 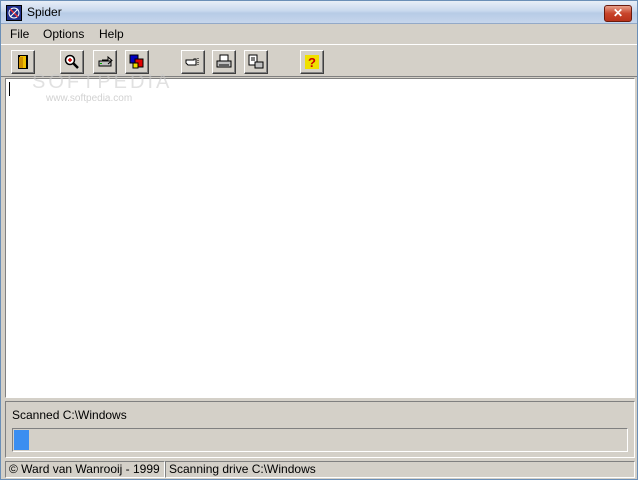 What do you see at coordinates (85, 469) in the screenshot?
I see `copyright-panel: © Ward van Wanrooij - 1999` at bounding box center [85, 469].